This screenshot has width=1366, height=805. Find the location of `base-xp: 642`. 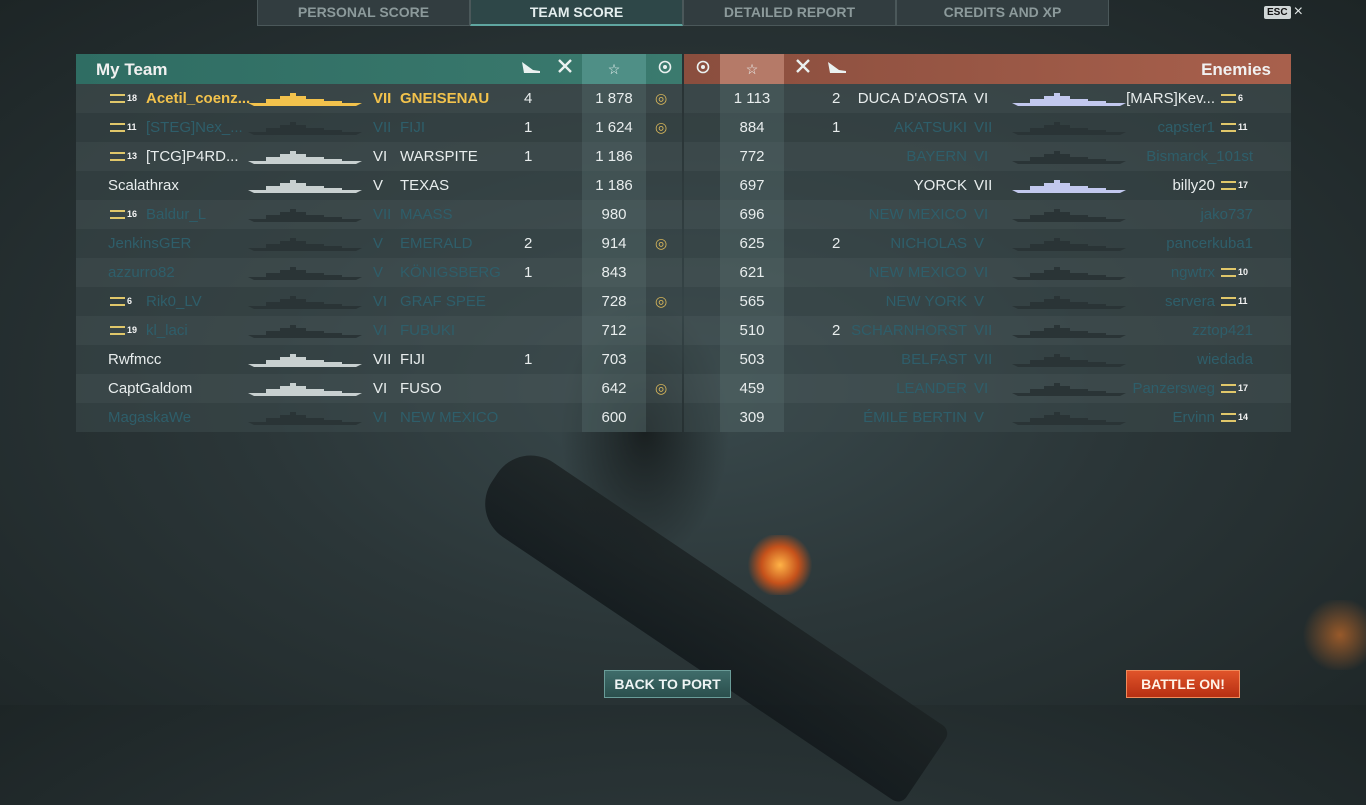

base-xp: 642 is located at coordinates (614, 388).